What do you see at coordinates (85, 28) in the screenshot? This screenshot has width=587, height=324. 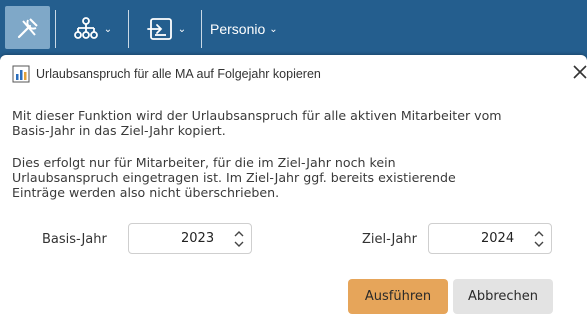 I see `org-tree-icon` at bounding box center [85, 28].